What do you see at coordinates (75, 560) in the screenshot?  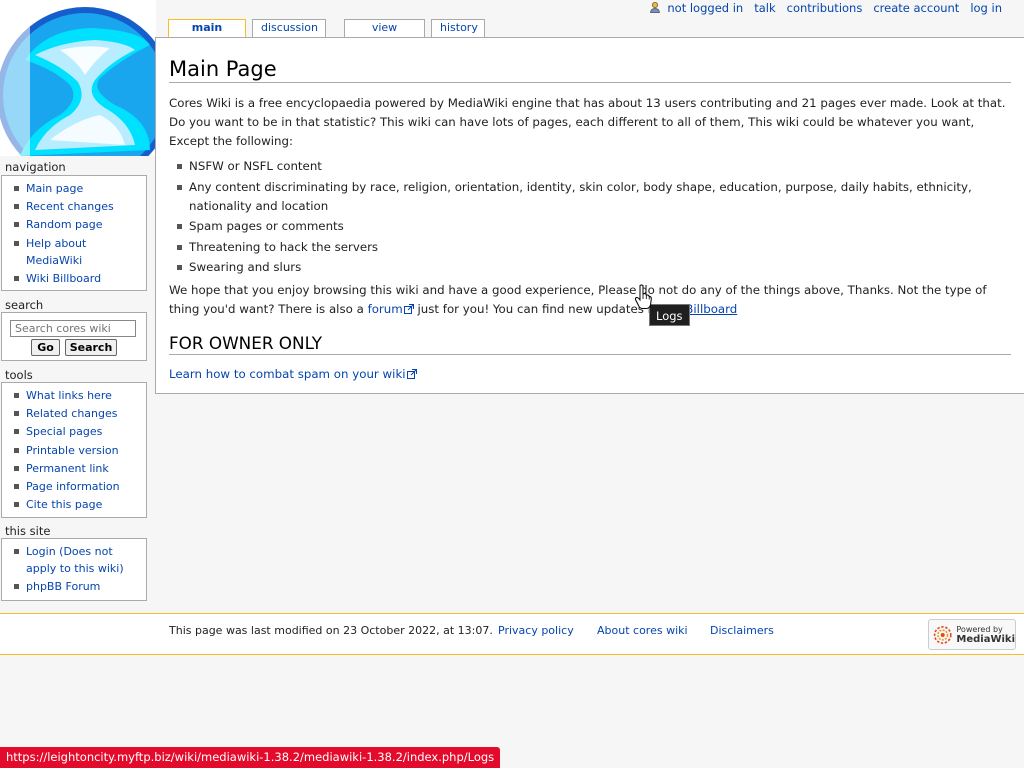 I see `sidebar-link: Login (Does not apply to this wiki)` at bounding box center [75, 560].